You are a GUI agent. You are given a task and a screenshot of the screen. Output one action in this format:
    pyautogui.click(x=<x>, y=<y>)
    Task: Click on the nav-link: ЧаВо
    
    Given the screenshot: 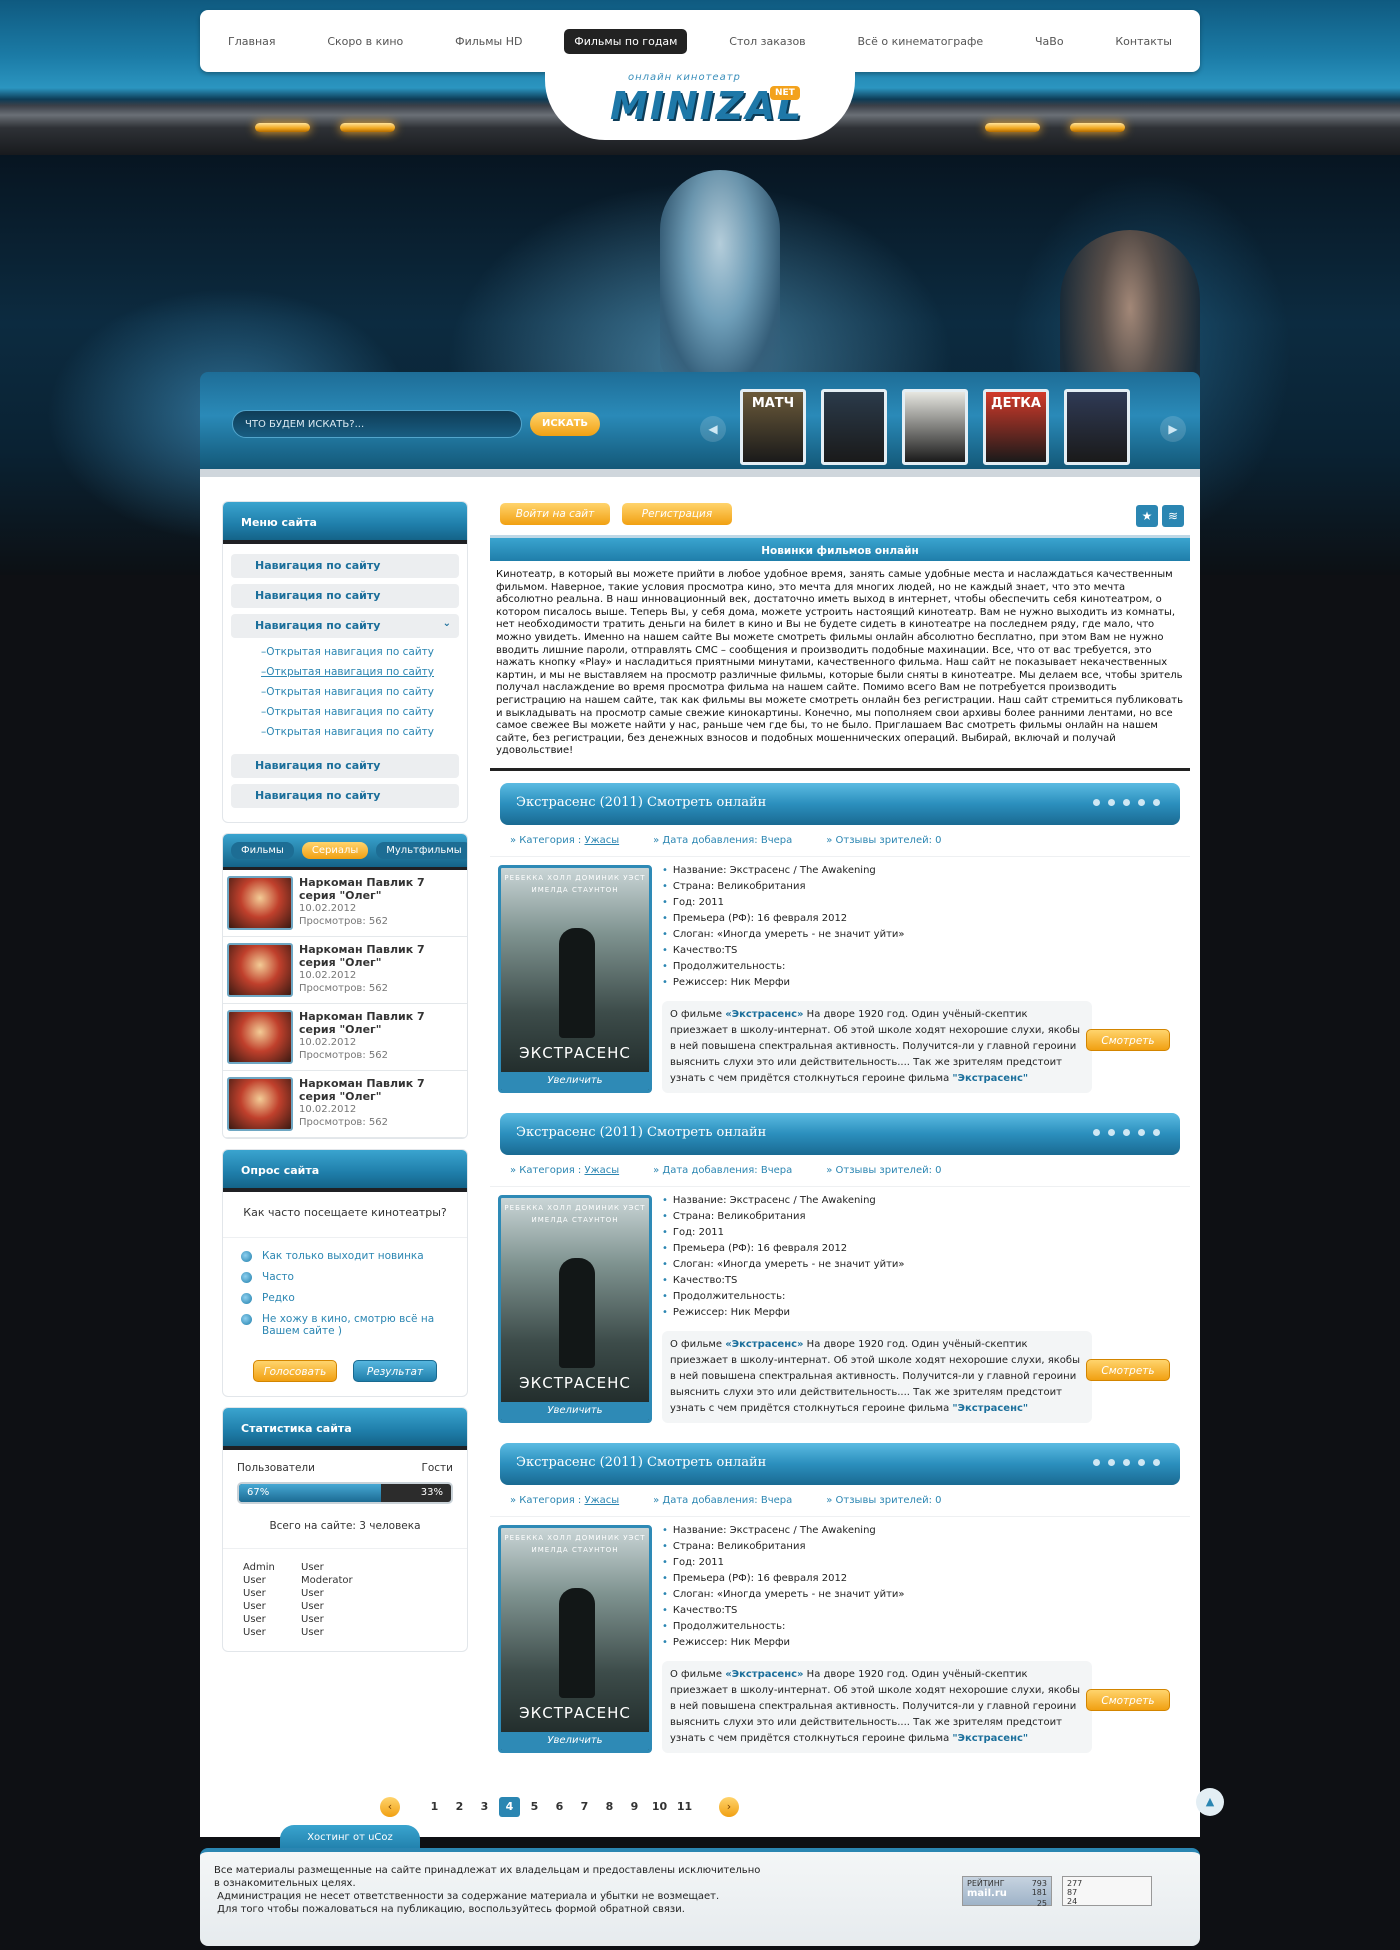 What is the action you would take?
    pyautogui.click(x=1049, y=41)
    